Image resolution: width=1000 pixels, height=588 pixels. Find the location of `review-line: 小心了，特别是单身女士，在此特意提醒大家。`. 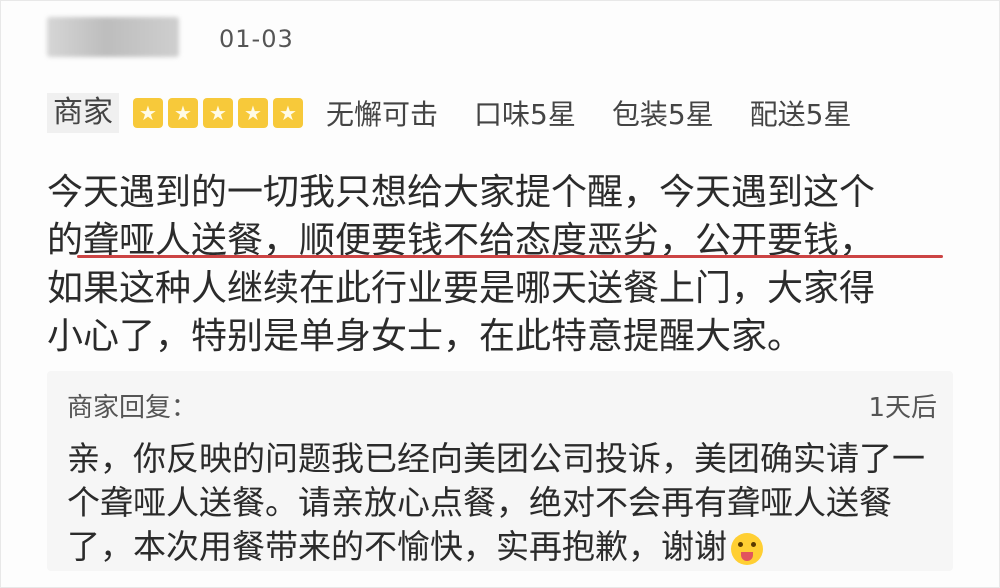

review-line: 小心了，特别是单身女士，在此特意提醒大家。 is located at coordinates (425, 336).